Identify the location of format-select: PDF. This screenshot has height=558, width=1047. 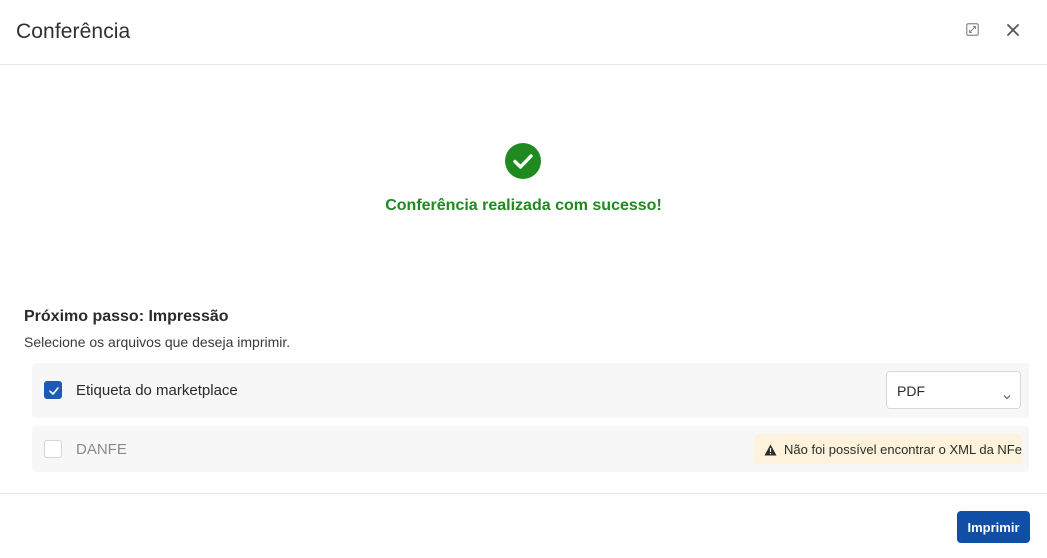
(953, 390).